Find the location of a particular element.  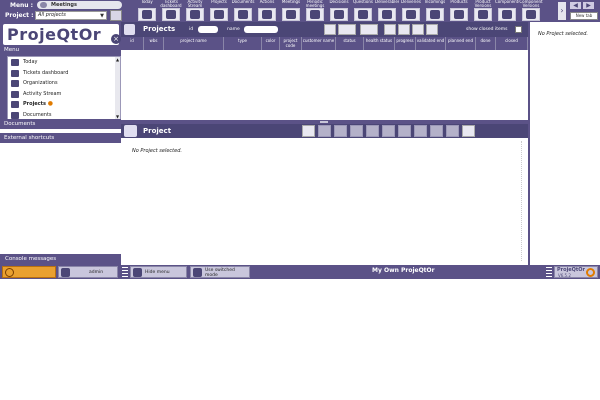

print-icon is located at coordinates (390, 29).